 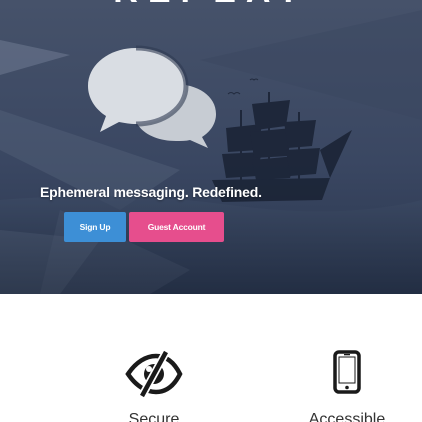 I want to click on sign-up-button: Sign Up, so click(x=95, y=227).